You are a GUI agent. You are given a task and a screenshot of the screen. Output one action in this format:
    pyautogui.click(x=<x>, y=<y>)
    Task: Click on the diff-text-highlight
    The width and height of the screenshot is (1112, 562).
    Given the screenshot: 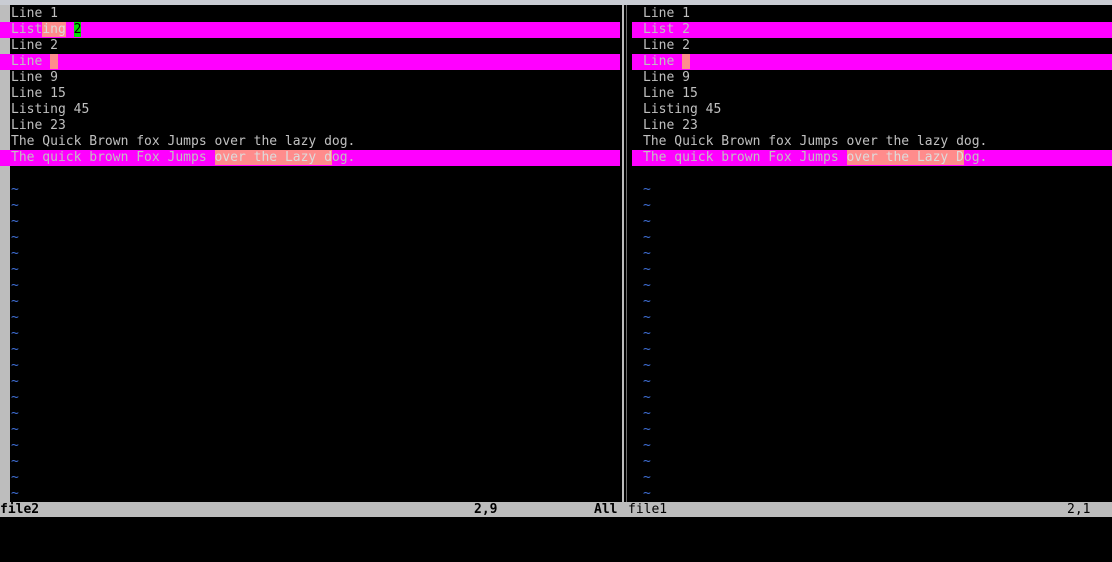 What is the action you would take?
    pyautogui.click(x=686, y=61)
    